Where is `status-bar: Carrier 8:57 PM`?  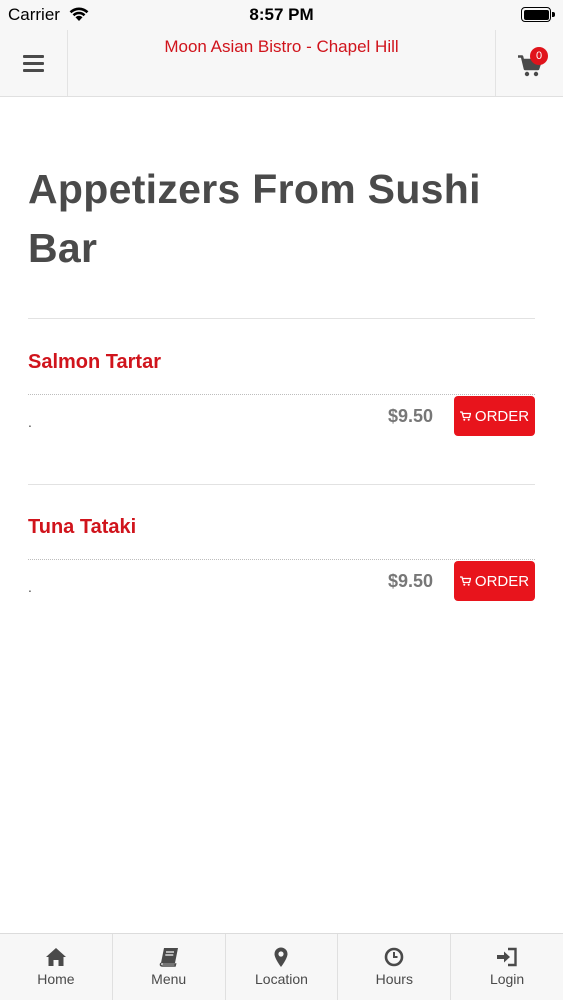
status-bar: Carrier 8:57 PM is located at coordinates (281, 15).